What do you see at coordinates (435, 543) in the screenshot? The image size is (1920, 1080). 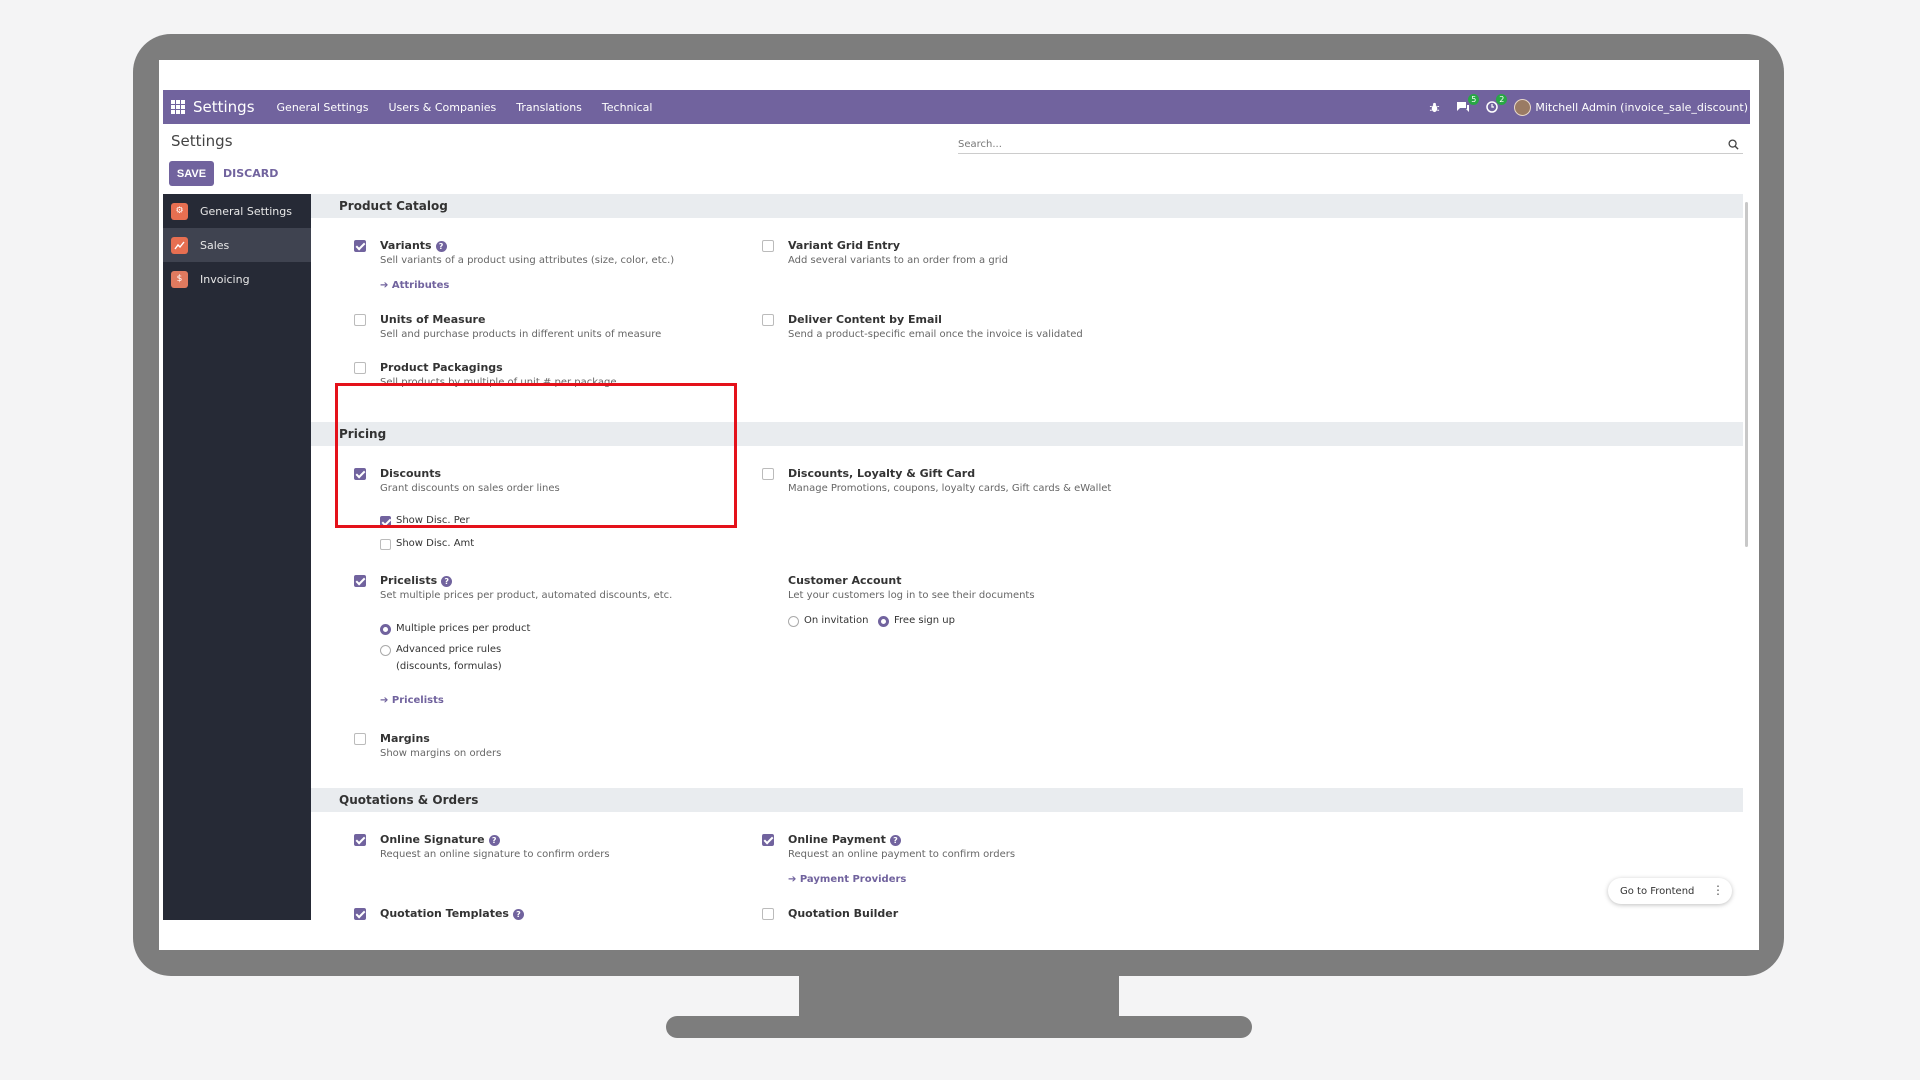 I see `show-disc-amt-label: Show Disc. Amt` at bounding box center [435, 543].